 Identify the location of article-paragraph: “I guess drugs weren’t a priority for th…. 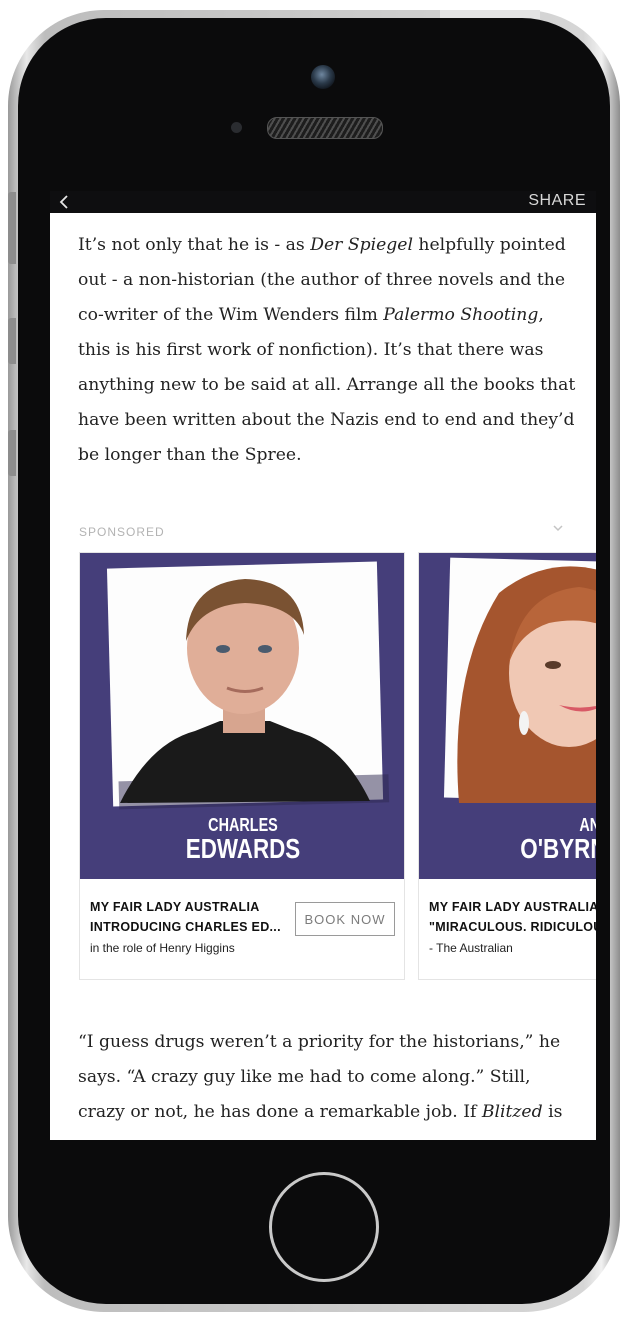
(328, 1077).